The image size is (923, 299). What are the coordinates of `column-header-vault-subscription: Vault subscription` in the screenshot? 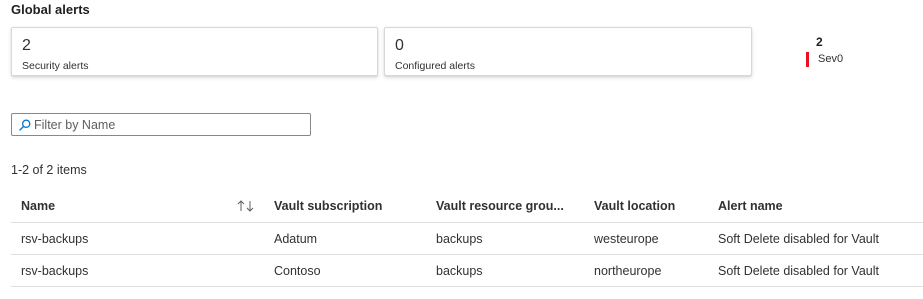 It's located at (349, 205).